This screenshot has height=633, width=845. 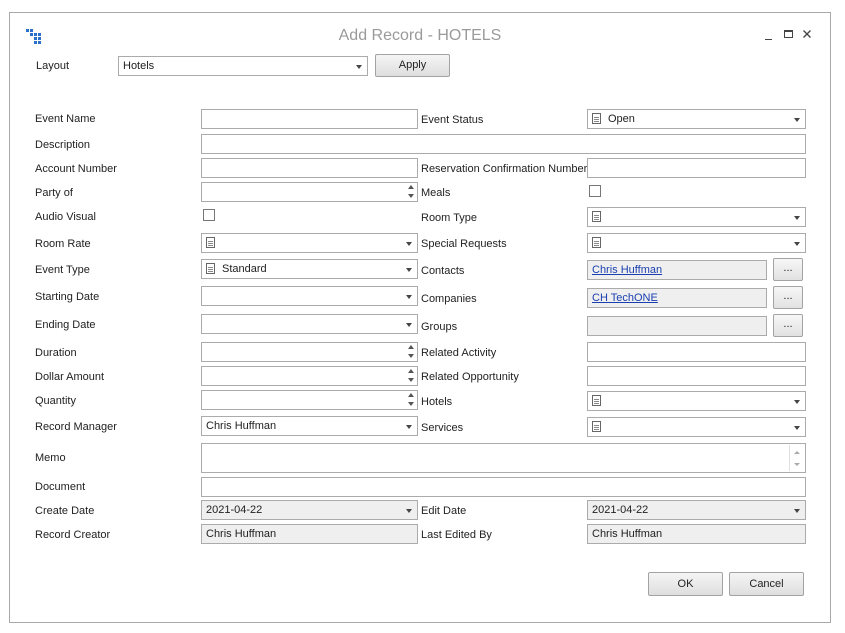 I want to click on dollar-amount-spinner, so click(x=411, y=376).